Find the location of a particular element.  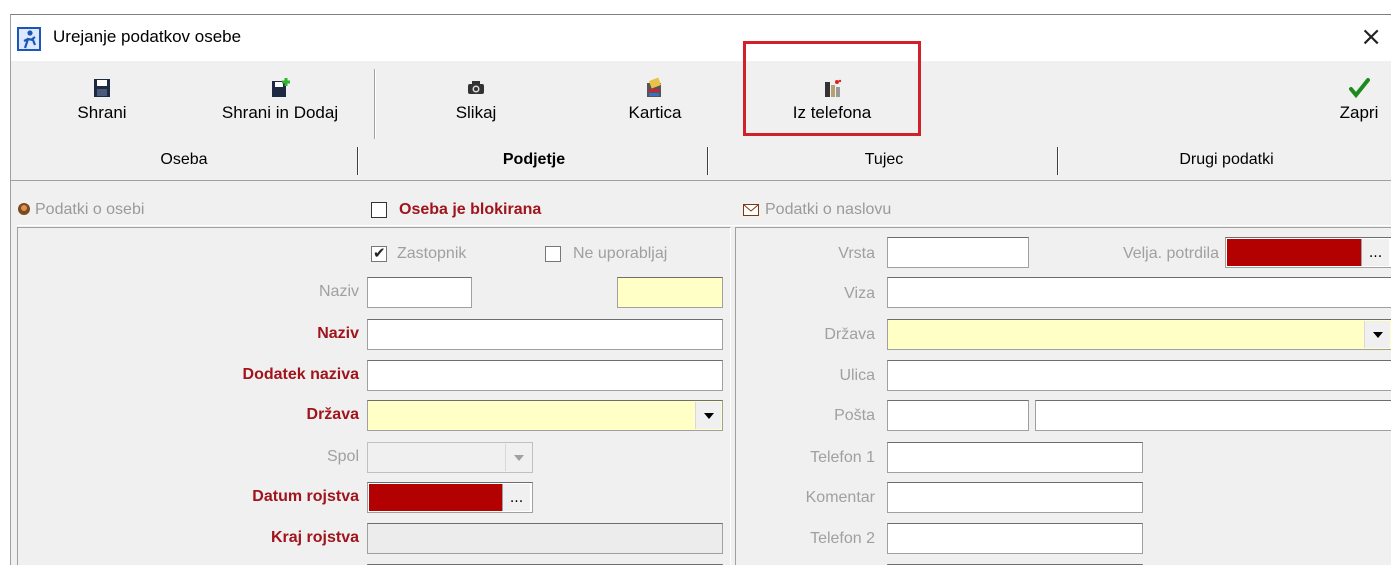

app-person-icon is located at coordinates (29, 39).